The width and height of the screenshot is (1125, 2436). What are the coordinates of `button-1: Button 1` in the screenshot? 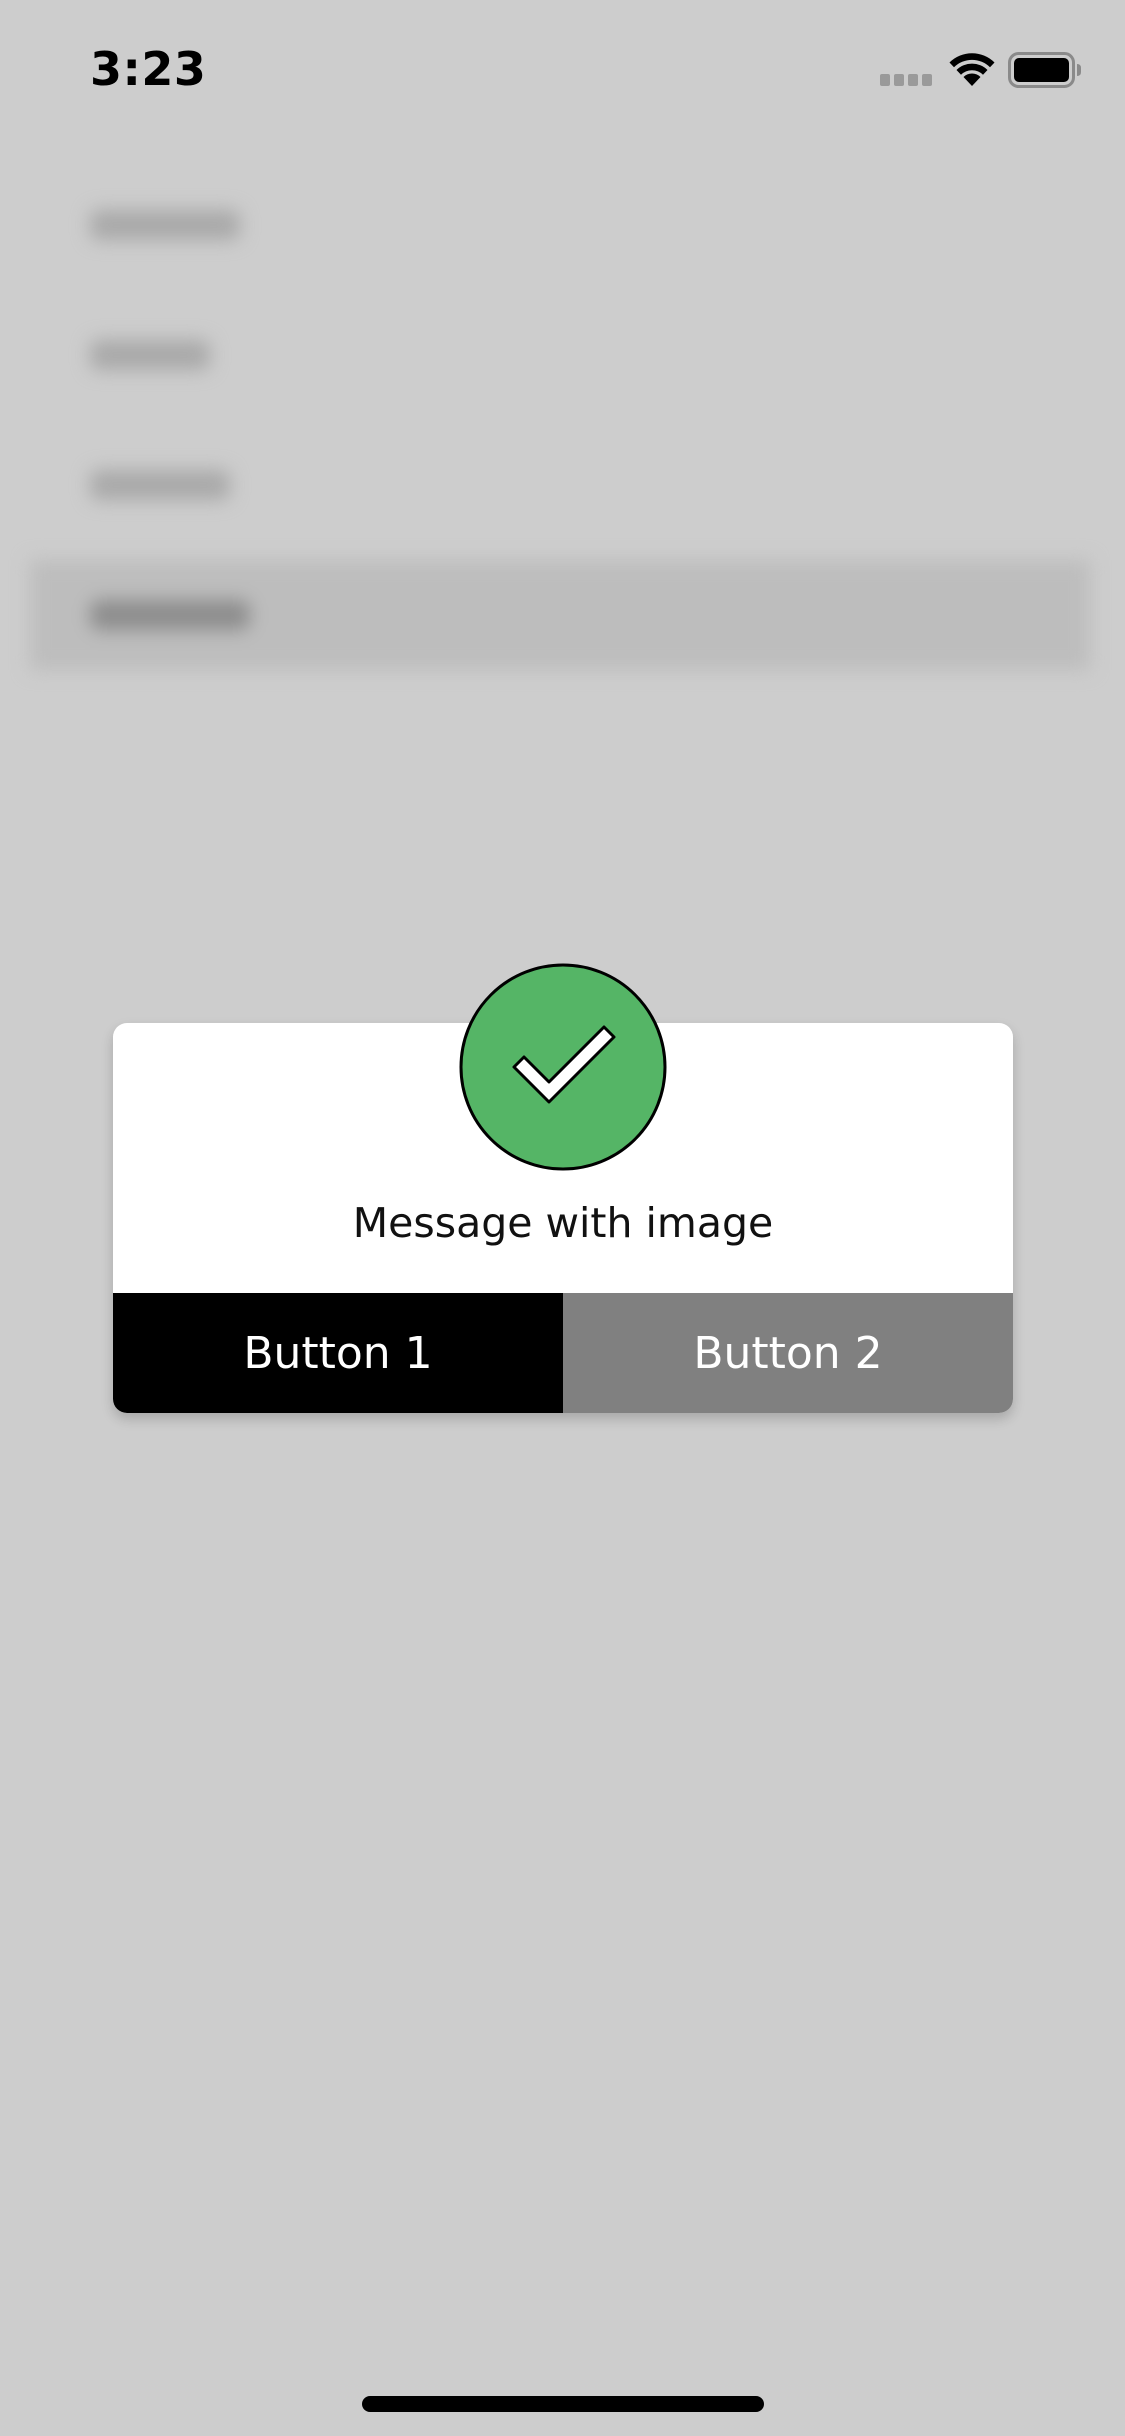 It's located at (338, 1353).